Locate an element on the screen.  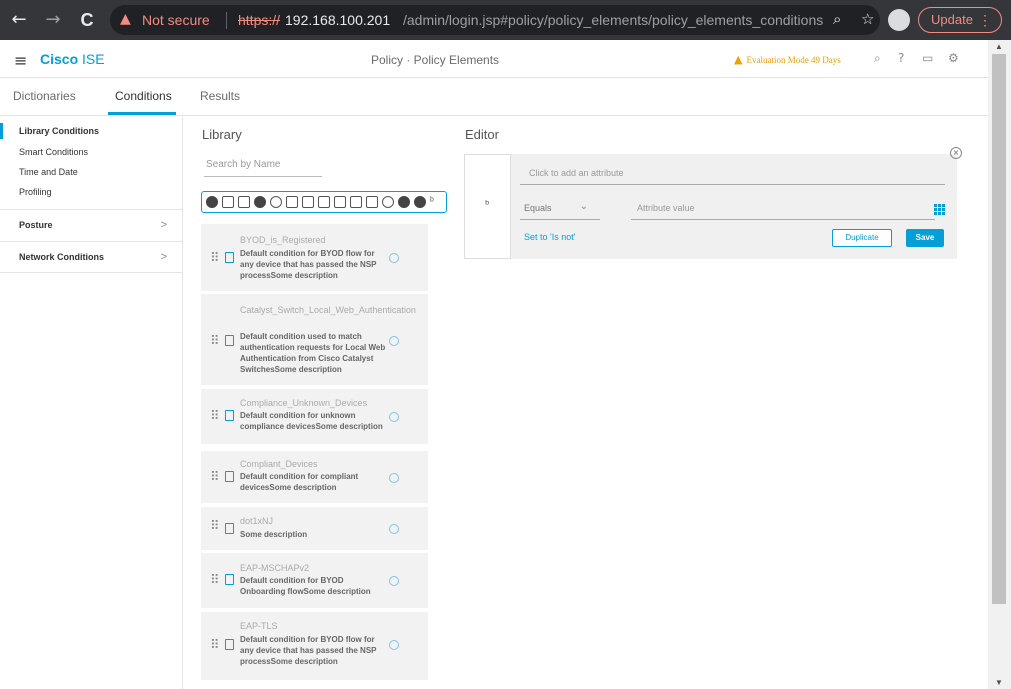
sidebar-item-time-and-date: Time and Date is located at coordinates (91, 172).